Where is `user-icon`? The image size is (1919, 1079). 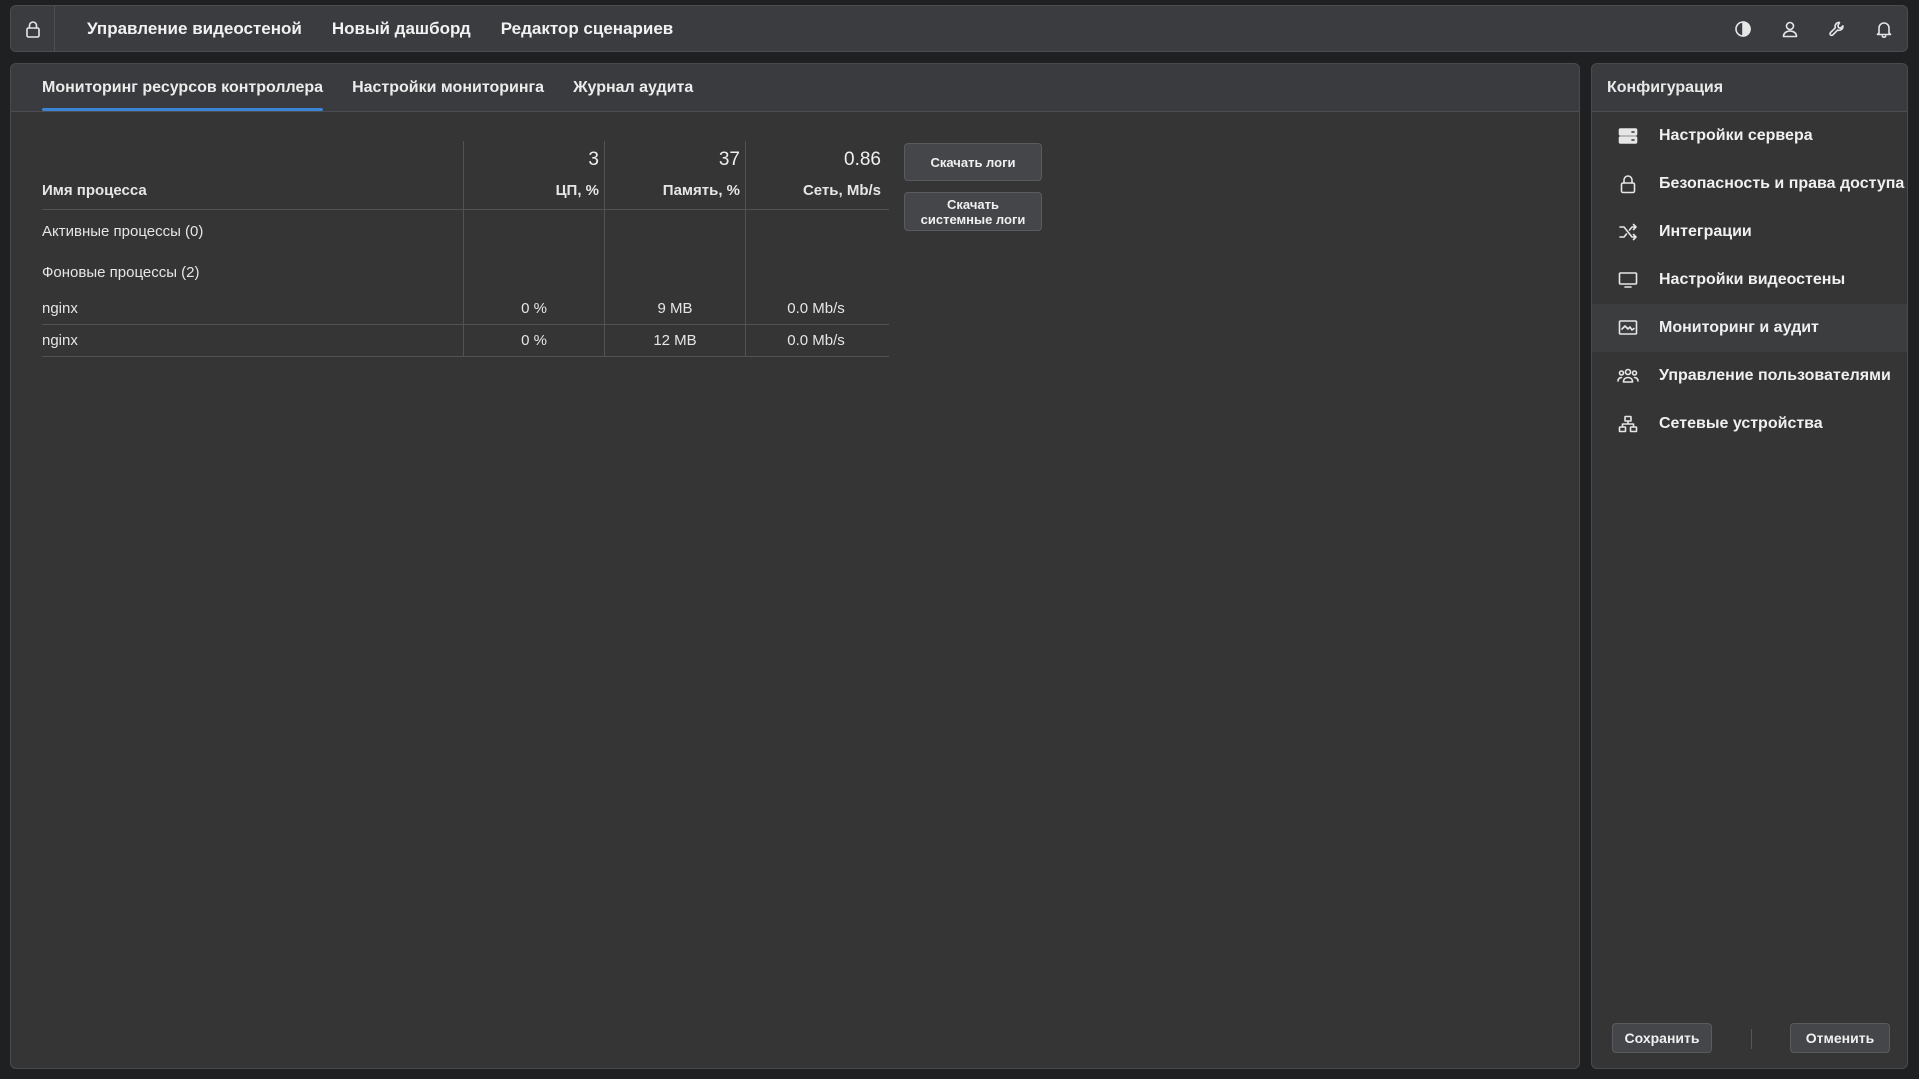 user-icon is located at coordinates (1789, 29).